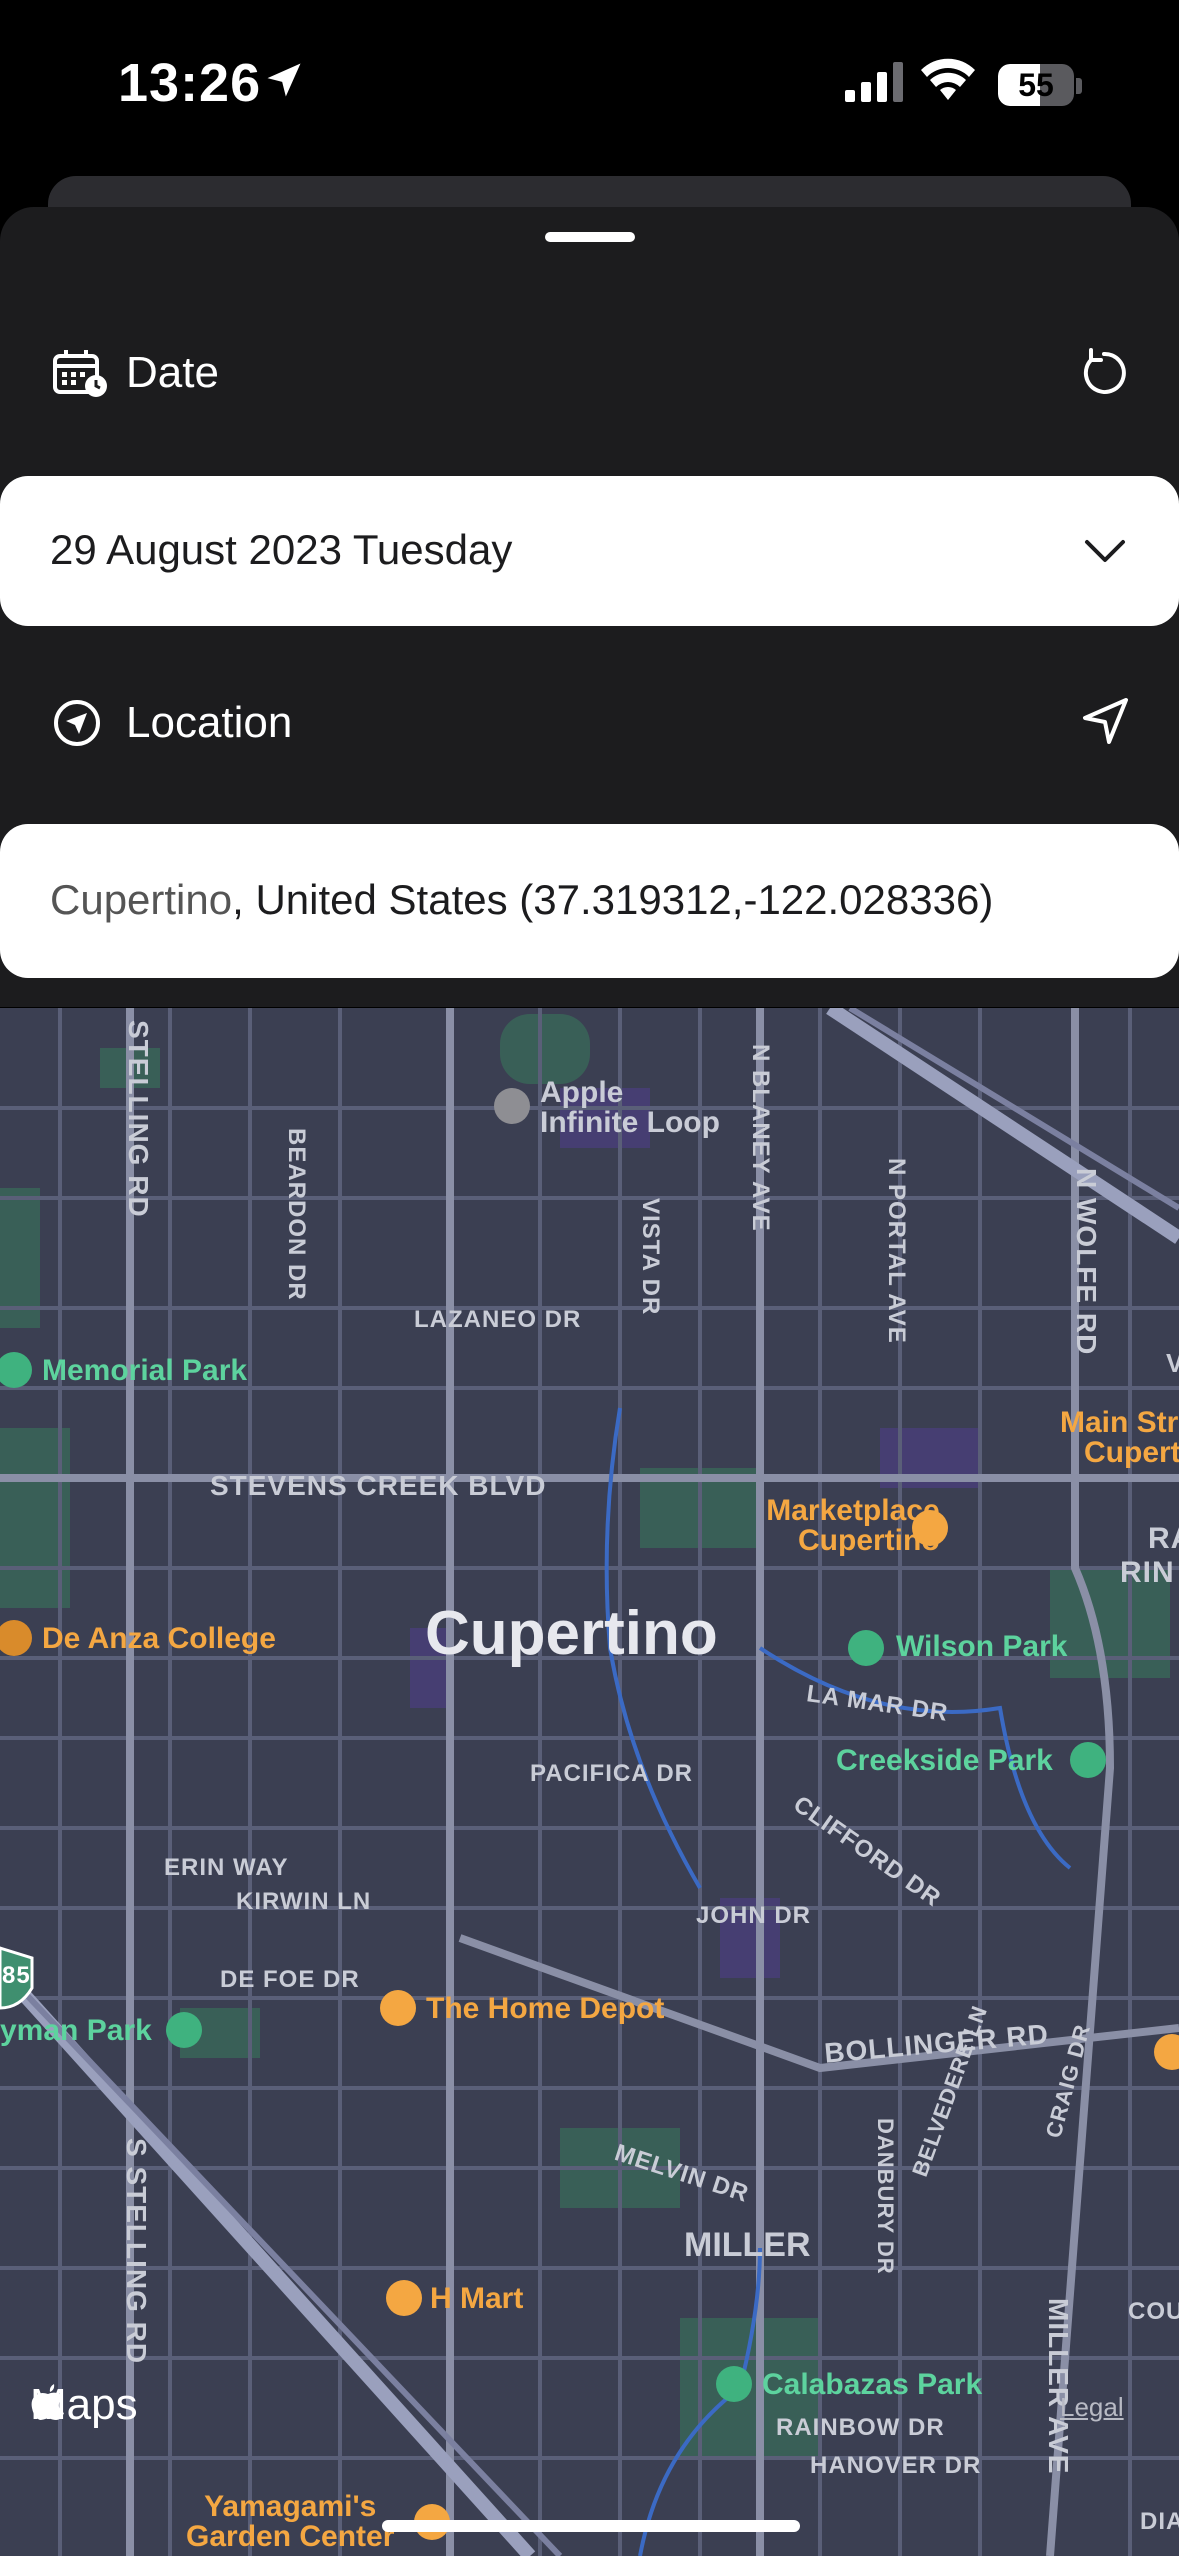  I want to click on poi-wyman-park: yman Park, so click(76, 2031).